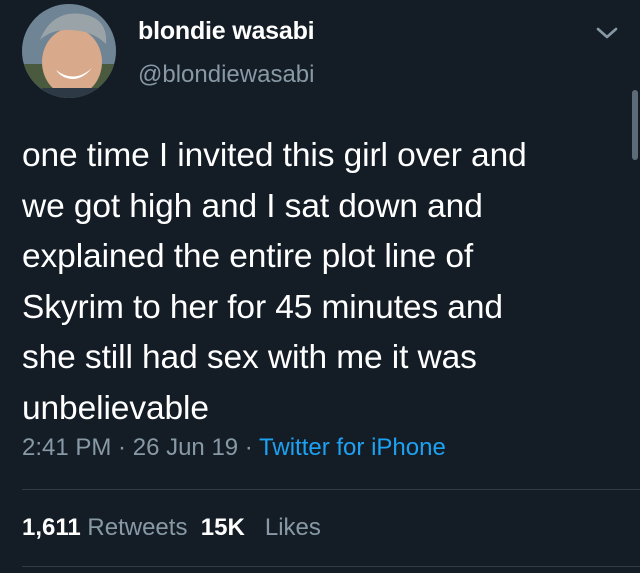 The width and height of the screenshot is (640, 573). Describe the element at coordinates (115, 408) in the screenshot. I see `tweet-text-line: unbelievable` at that location.